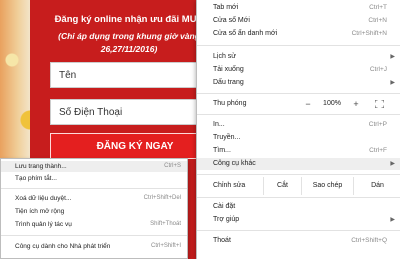 The height and width of the screenshot is (259, 400). What do you see at coordinates (377, 20) in the screenshot?
I see `menu-new-window-shortcut: Ctrl+N` at bounding box center [377, 20].